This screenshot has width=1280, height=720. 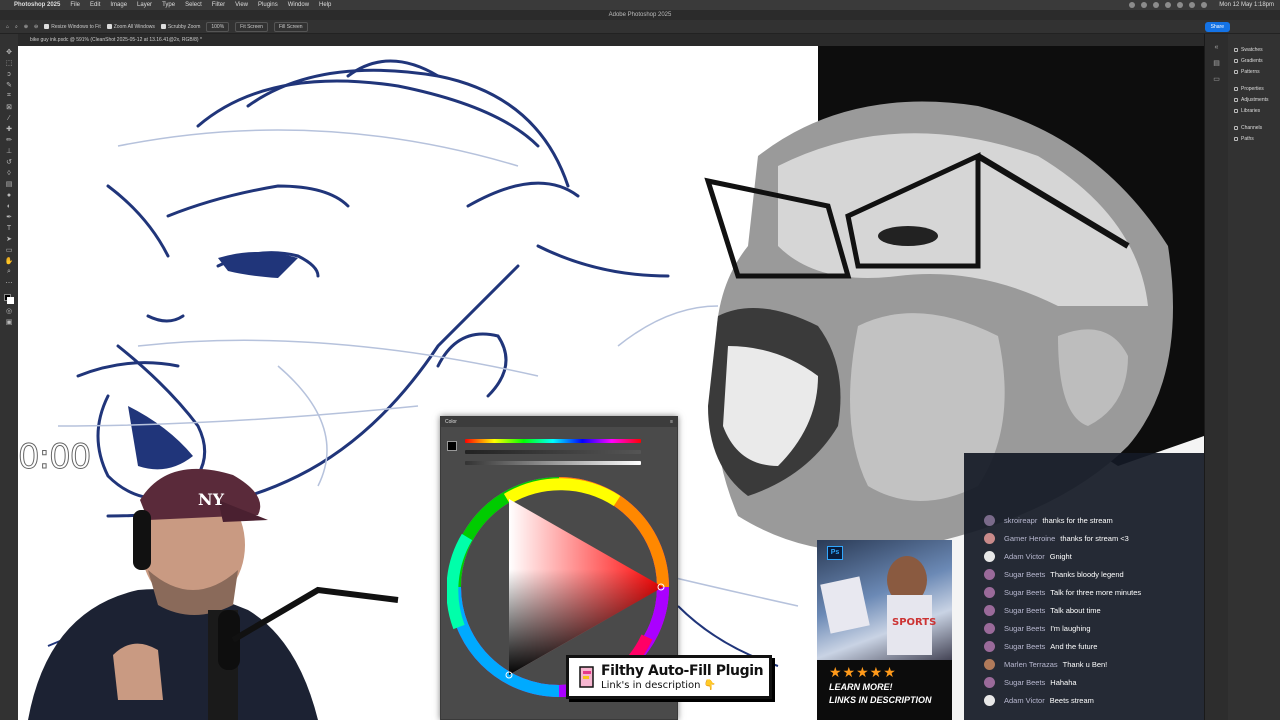 I want to click on menu-clock: Mon 12 May 1:18pm, so click(x=1246, y=5).